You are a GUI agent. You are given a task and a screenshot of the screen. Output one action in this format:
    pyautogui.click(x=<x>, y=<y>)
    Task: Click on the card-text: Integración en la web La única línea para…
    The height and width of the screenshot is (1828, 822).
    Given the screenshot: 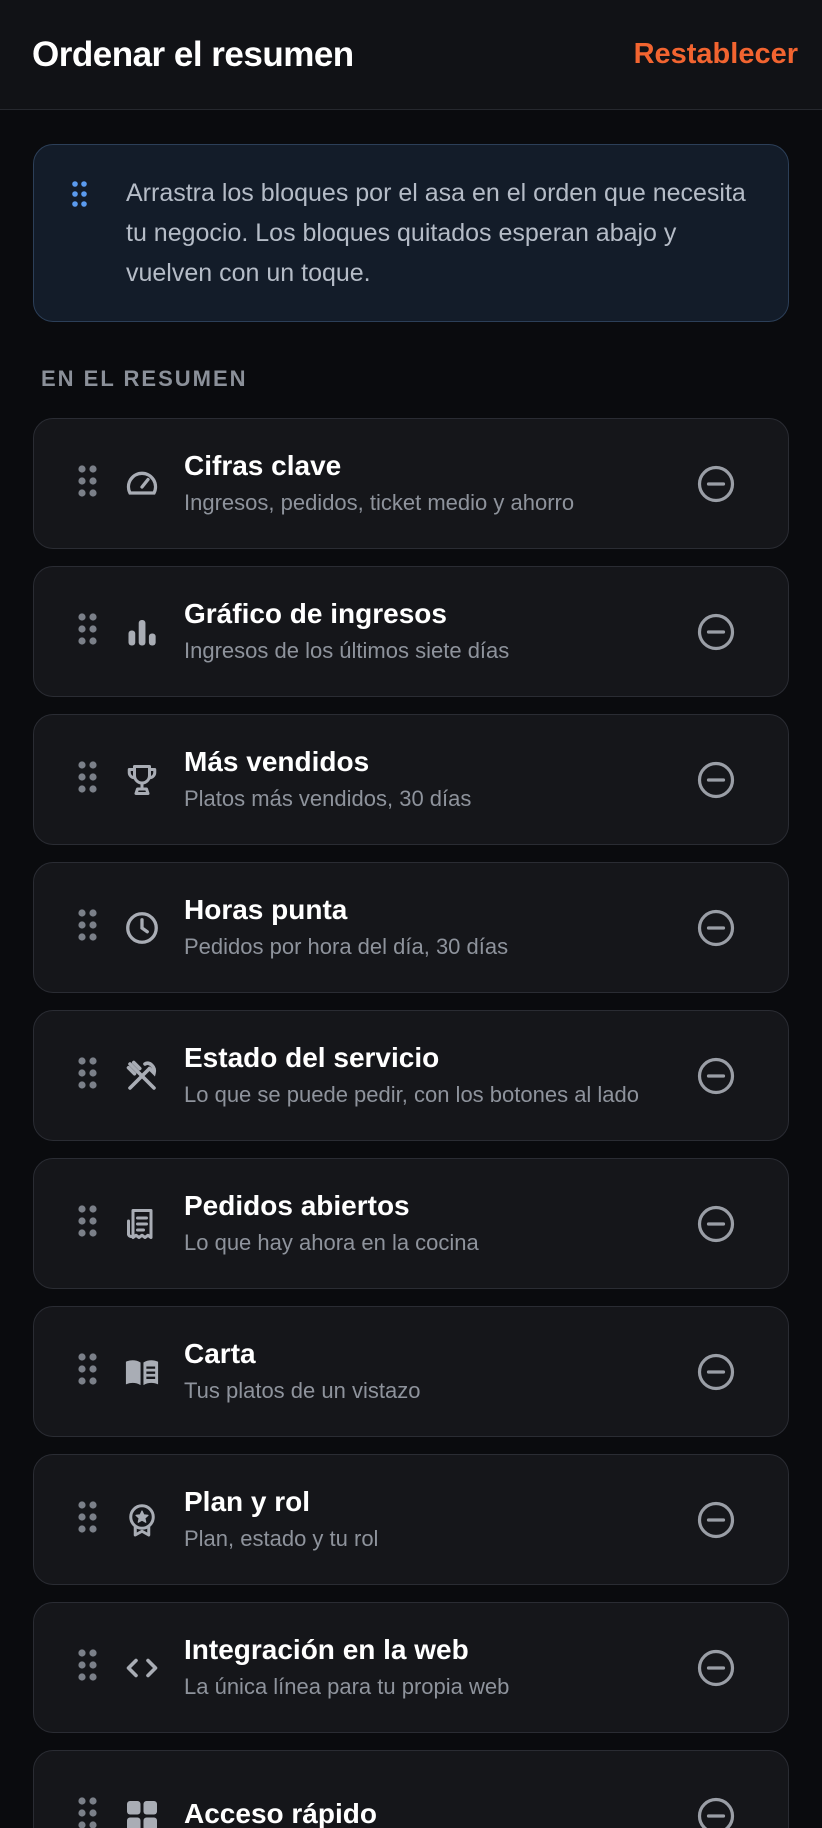 What is the action you would take?
    pyautogui.click(x=425, y=1668)
    